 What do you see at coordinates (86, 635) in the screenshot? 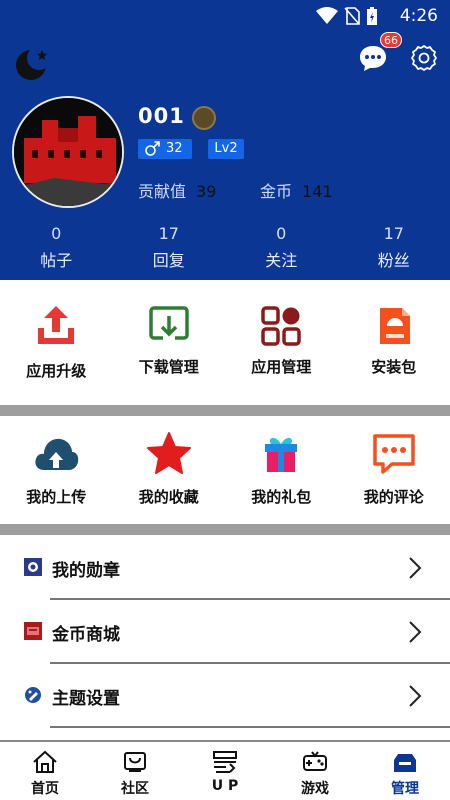
I see `list-item-label: 金币商城` at bounding box center [86, 635].